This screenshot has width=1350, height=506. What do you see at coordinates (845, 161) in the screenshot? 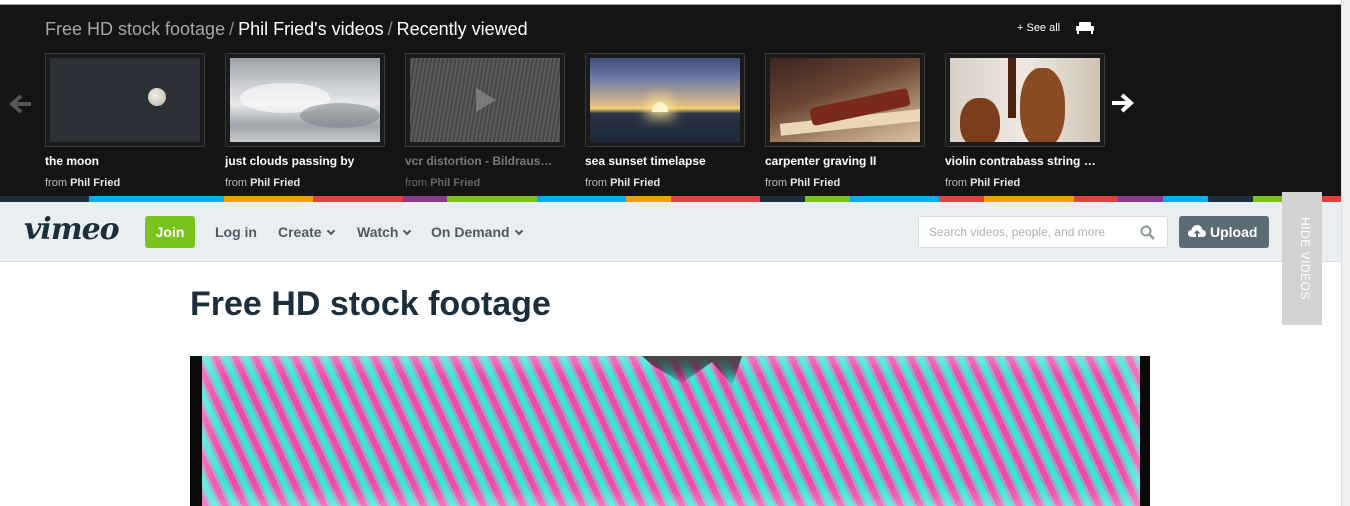
I see `video-title: carpenter graving II` at bounding box center [845, 161].